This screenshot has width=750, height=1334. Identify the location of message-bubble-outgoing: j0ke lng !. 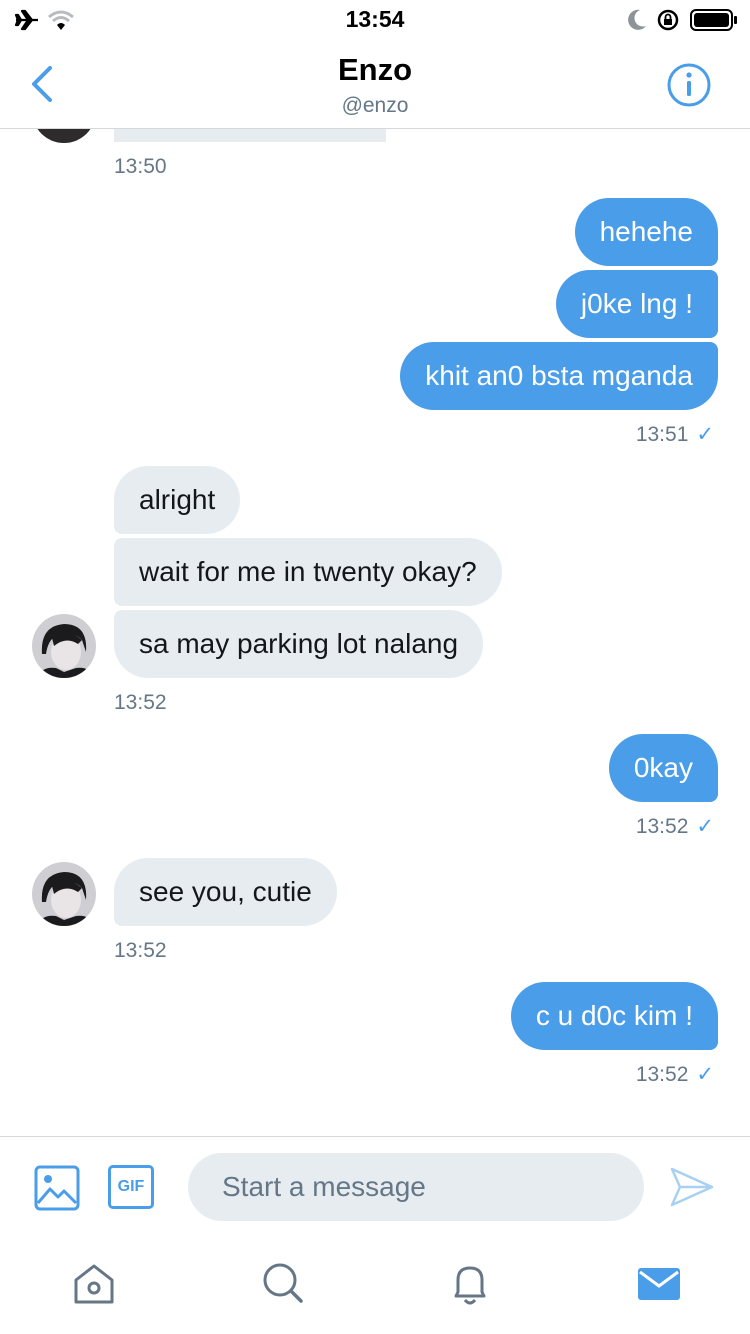
(636, 304).